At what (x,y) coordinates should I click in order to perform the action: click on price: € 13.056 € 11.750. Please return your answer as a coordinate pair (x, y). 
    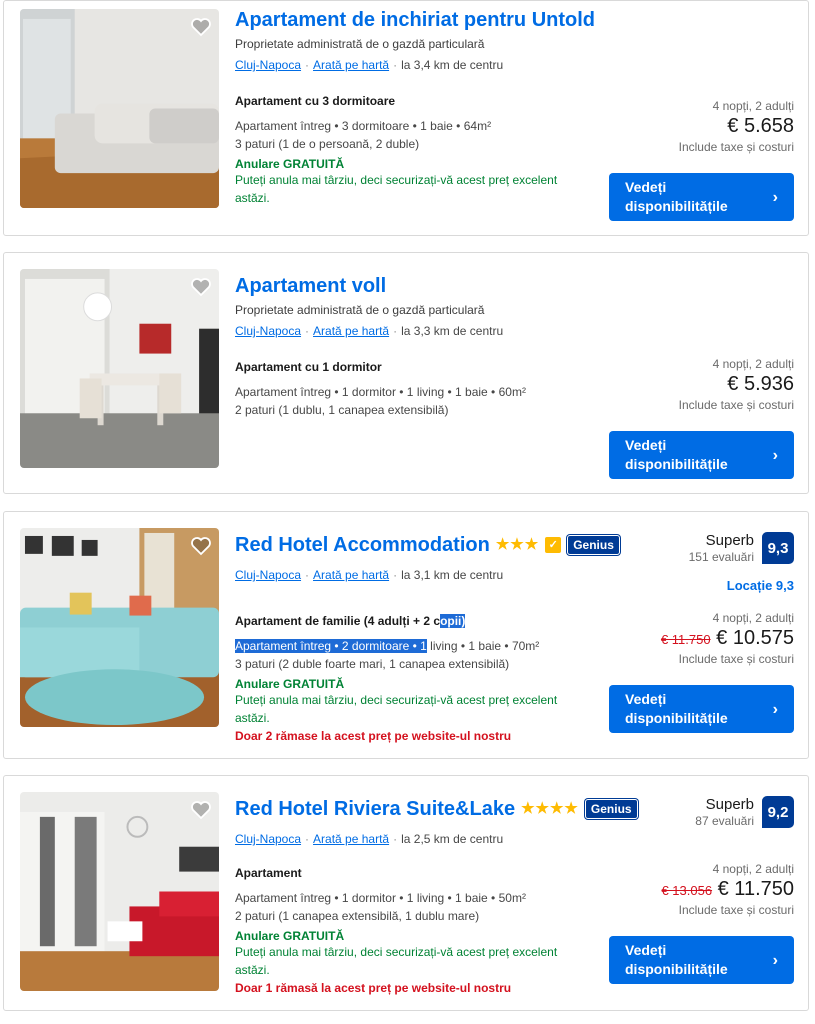
    Looking at the image, I should click on (727, 889).